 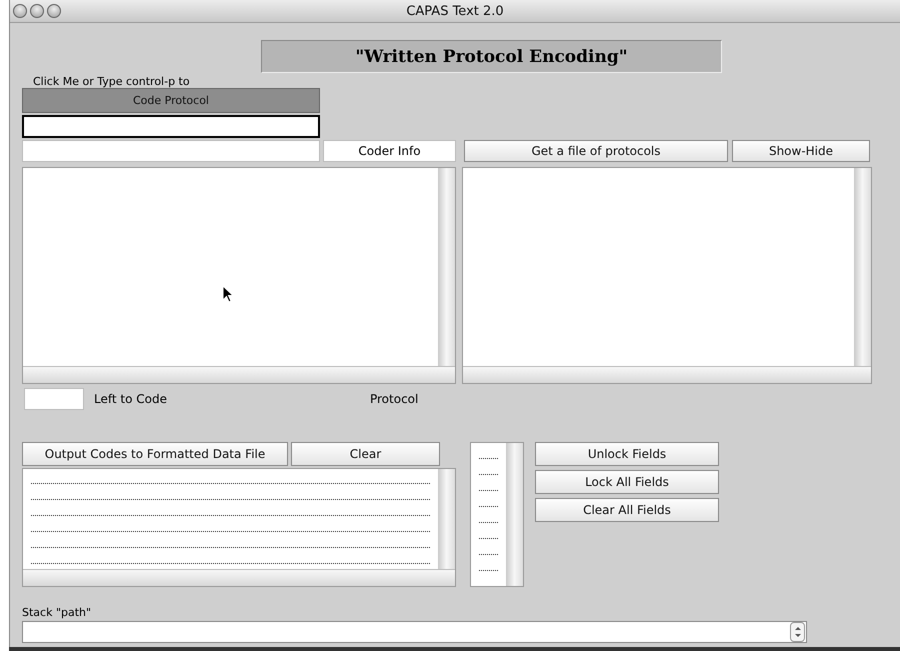 What do you see at coordinates (627, 482) in the screenshot?
I see `field-button: Lock All Fields` at bounding box center [627, 482].